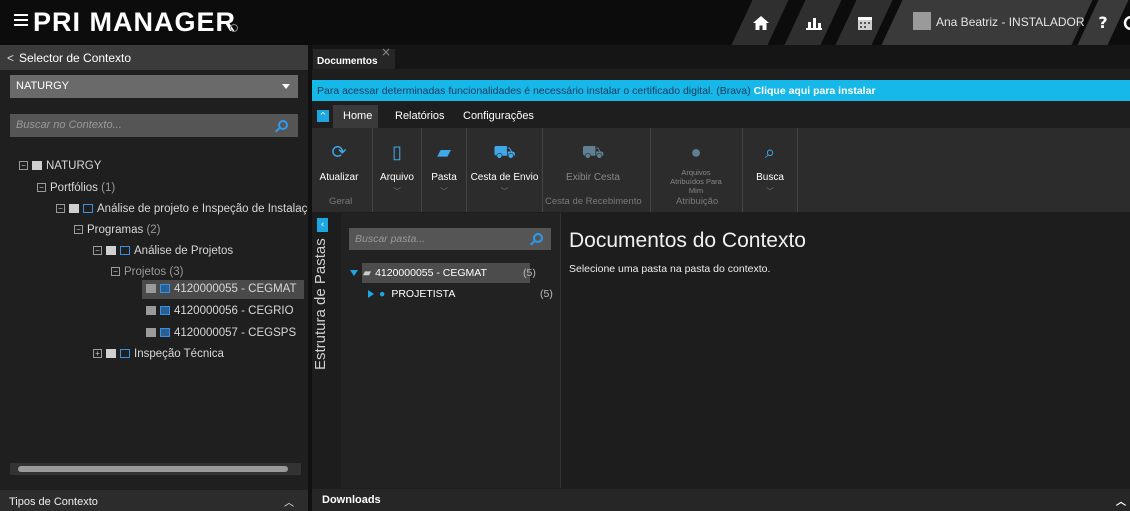 This screenshot has height=511, width=1130. Describe the element at coordinates (354, 273) in the screenshot. I see `collapse-arrow-icon` at that location.